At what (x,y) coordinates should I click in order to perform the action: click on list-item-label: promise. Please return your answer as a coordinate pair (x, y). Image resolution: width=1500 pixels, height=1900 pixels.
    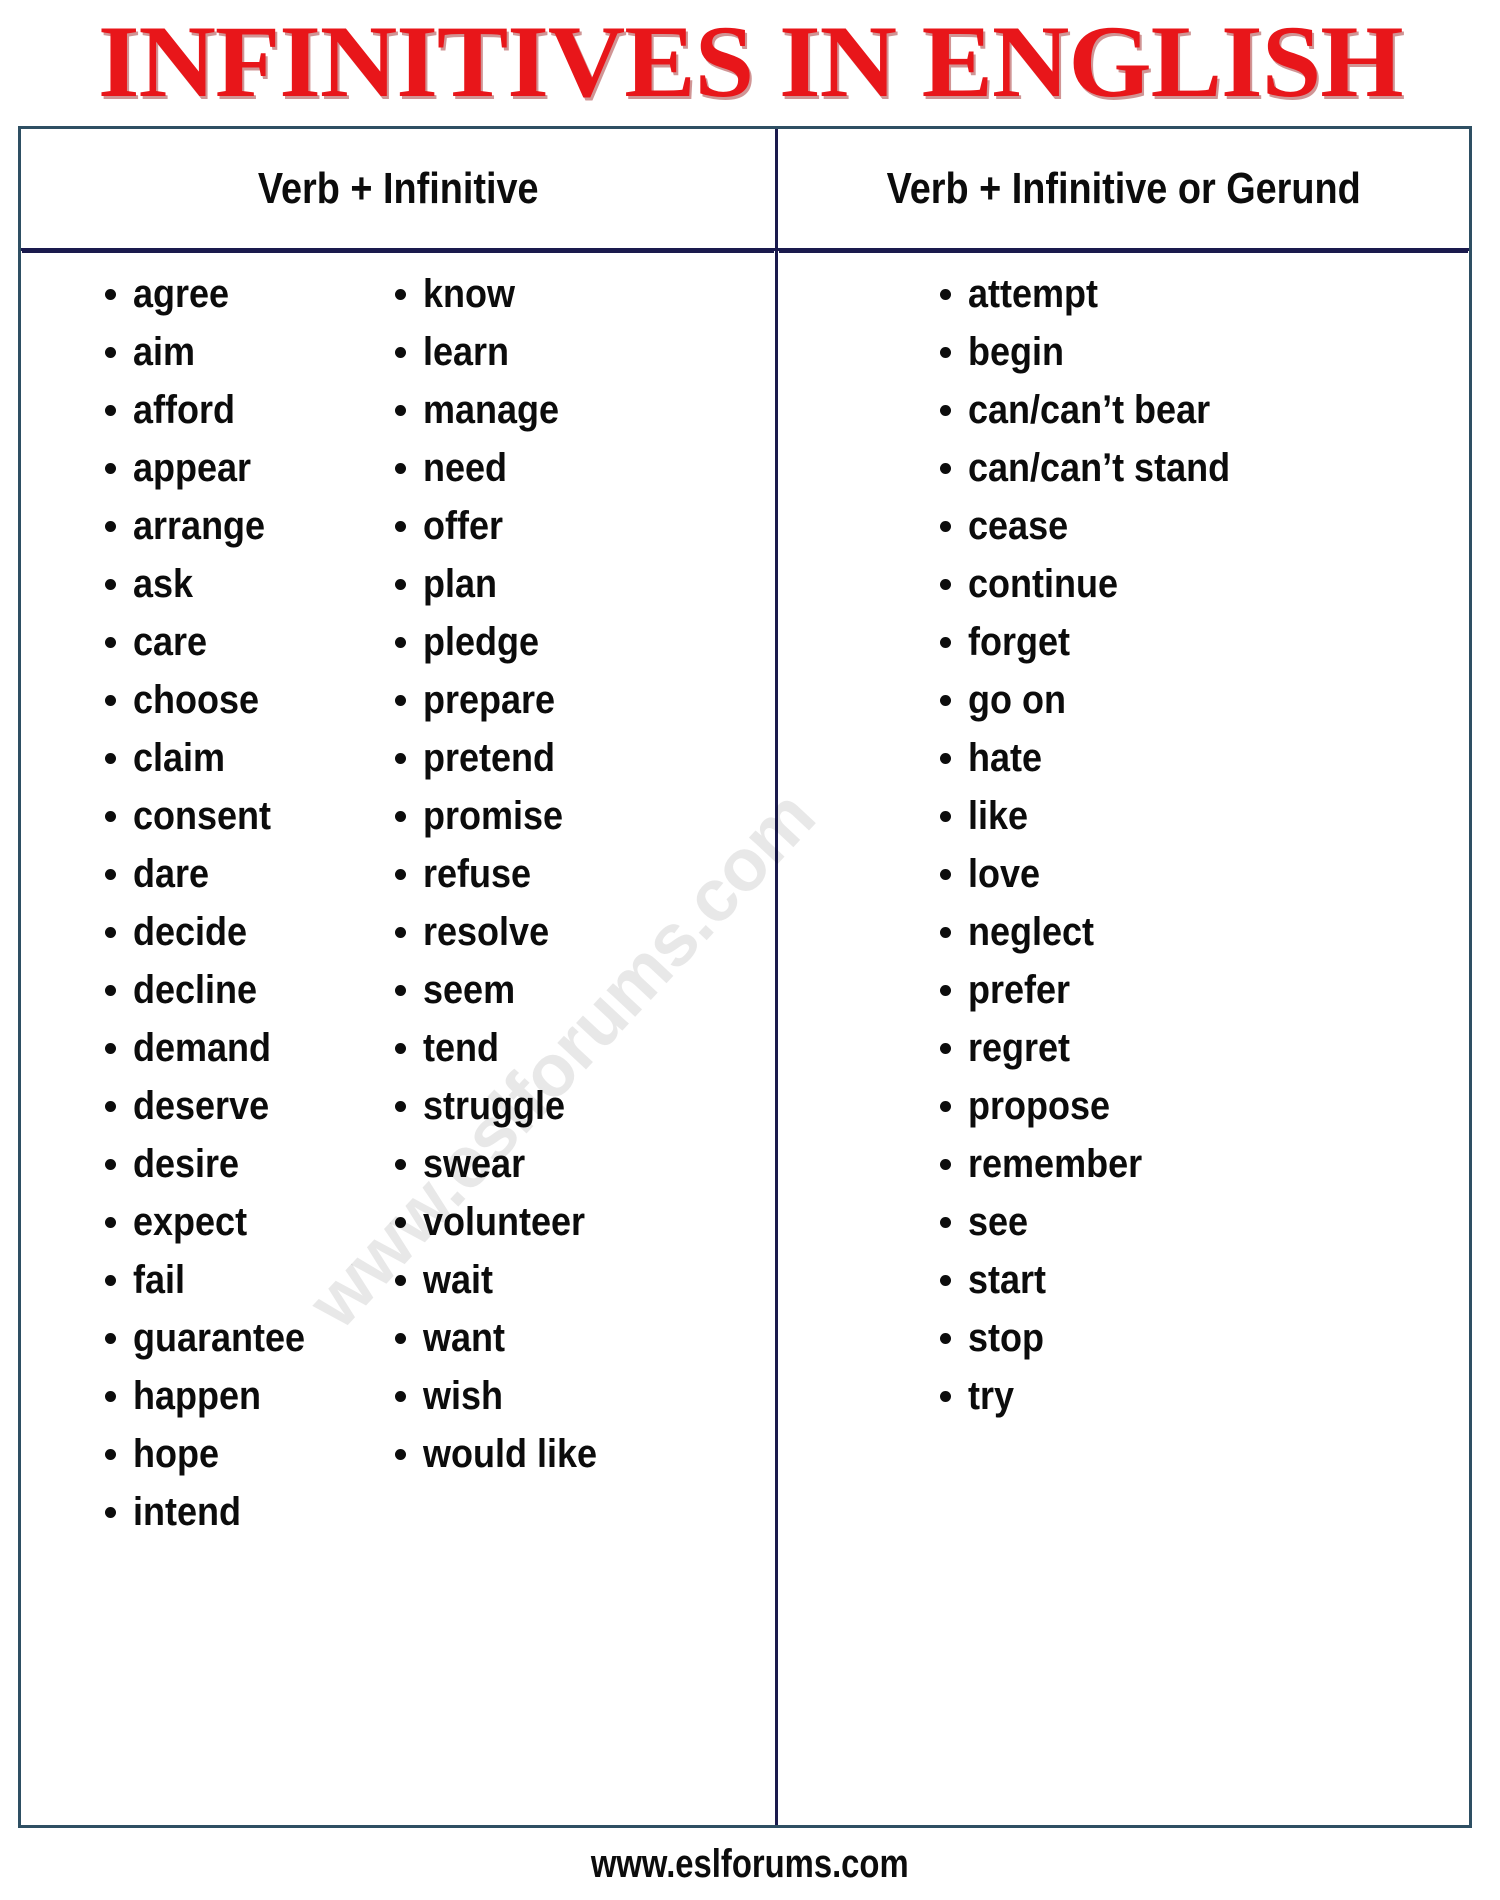
    Looking at the image, I should click on (493, 816).